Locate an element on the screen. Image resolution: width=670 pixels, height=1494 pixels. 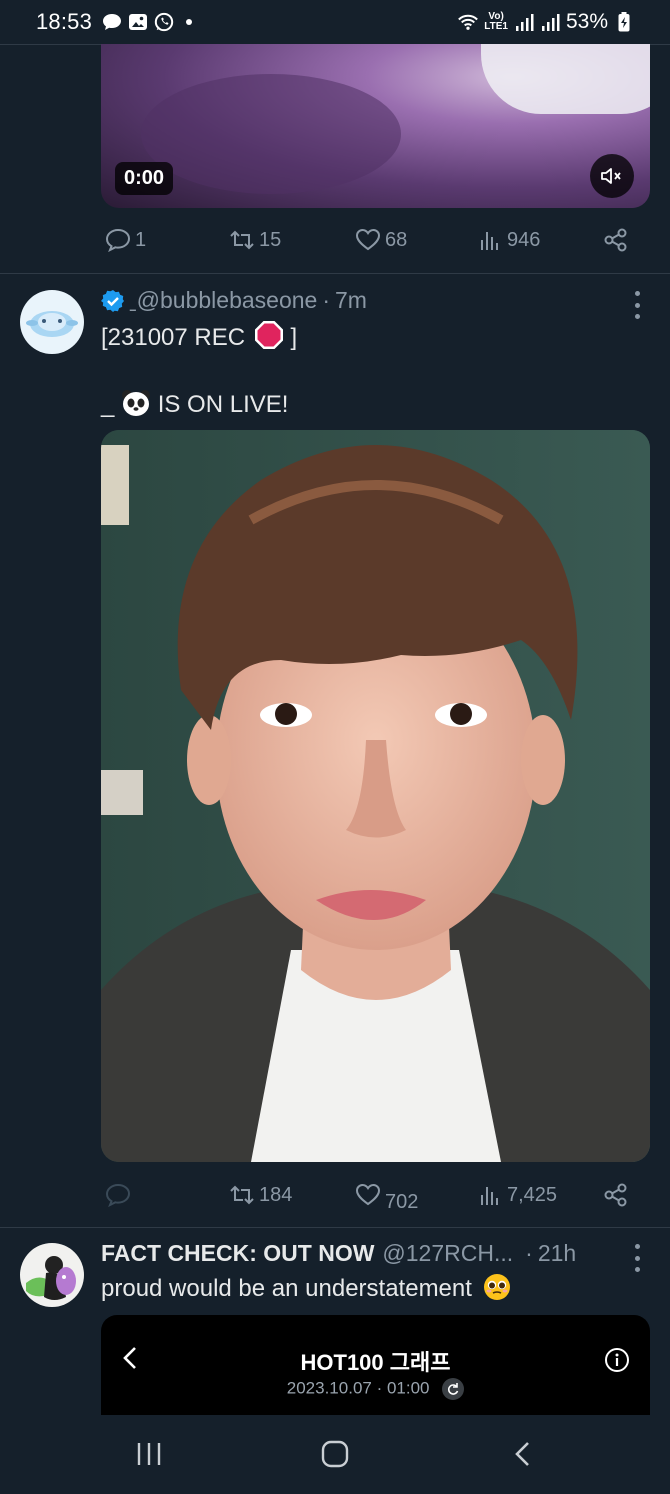
video-player: 0:00 is located at coordinates (375, 126).